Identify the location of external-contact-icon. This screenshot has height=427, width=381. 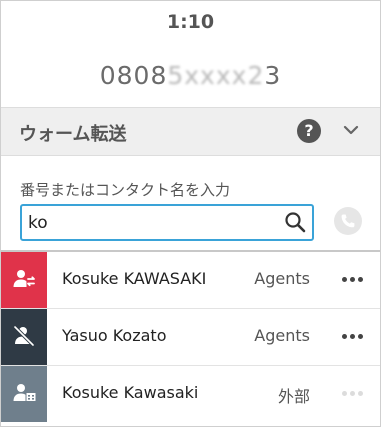
(24, 392).